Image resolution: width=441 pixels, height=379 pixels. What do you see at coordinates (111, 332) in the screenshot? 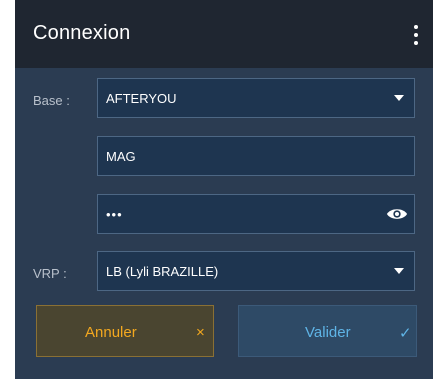
I see `cancel-button-label: Annuler` at bounding box center [111, 332].